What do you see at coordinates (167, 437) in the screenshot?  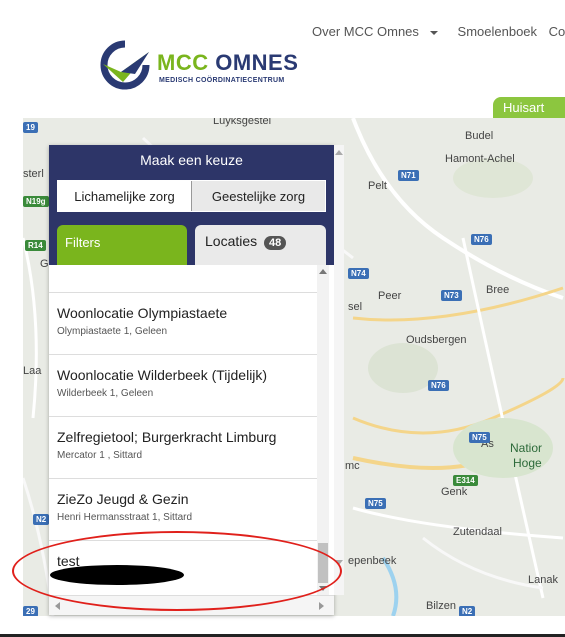 I see `location-name: Zelfregietool; Burgerkracht Limburg` at bounding box center [167, 437].